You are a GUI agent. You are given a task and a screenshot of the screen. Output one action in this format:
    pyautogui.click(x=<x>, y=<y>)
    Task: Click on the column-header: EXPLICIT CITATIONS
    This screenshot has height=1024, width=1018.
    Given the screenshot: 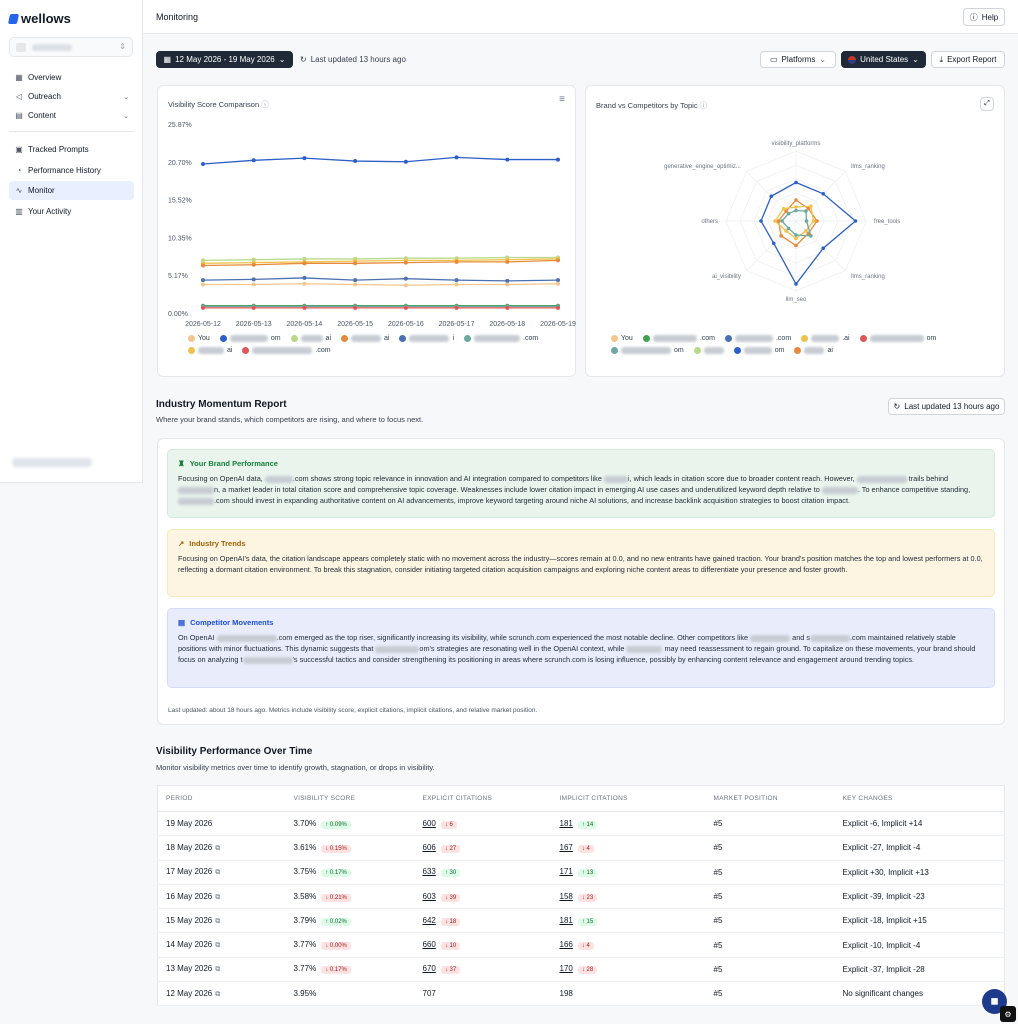 What is the action you would take?
    pyautogui.click(x=483, y=798)
    